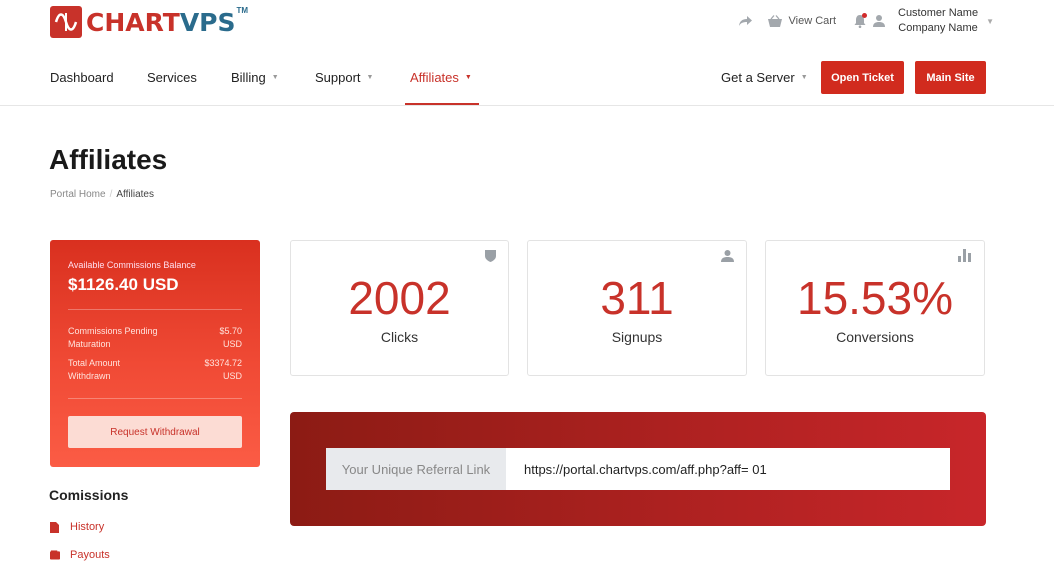 Image resolution: width=1054 pixels, height=567 pixels. I want to click on shield-icon, so click(490, 258).